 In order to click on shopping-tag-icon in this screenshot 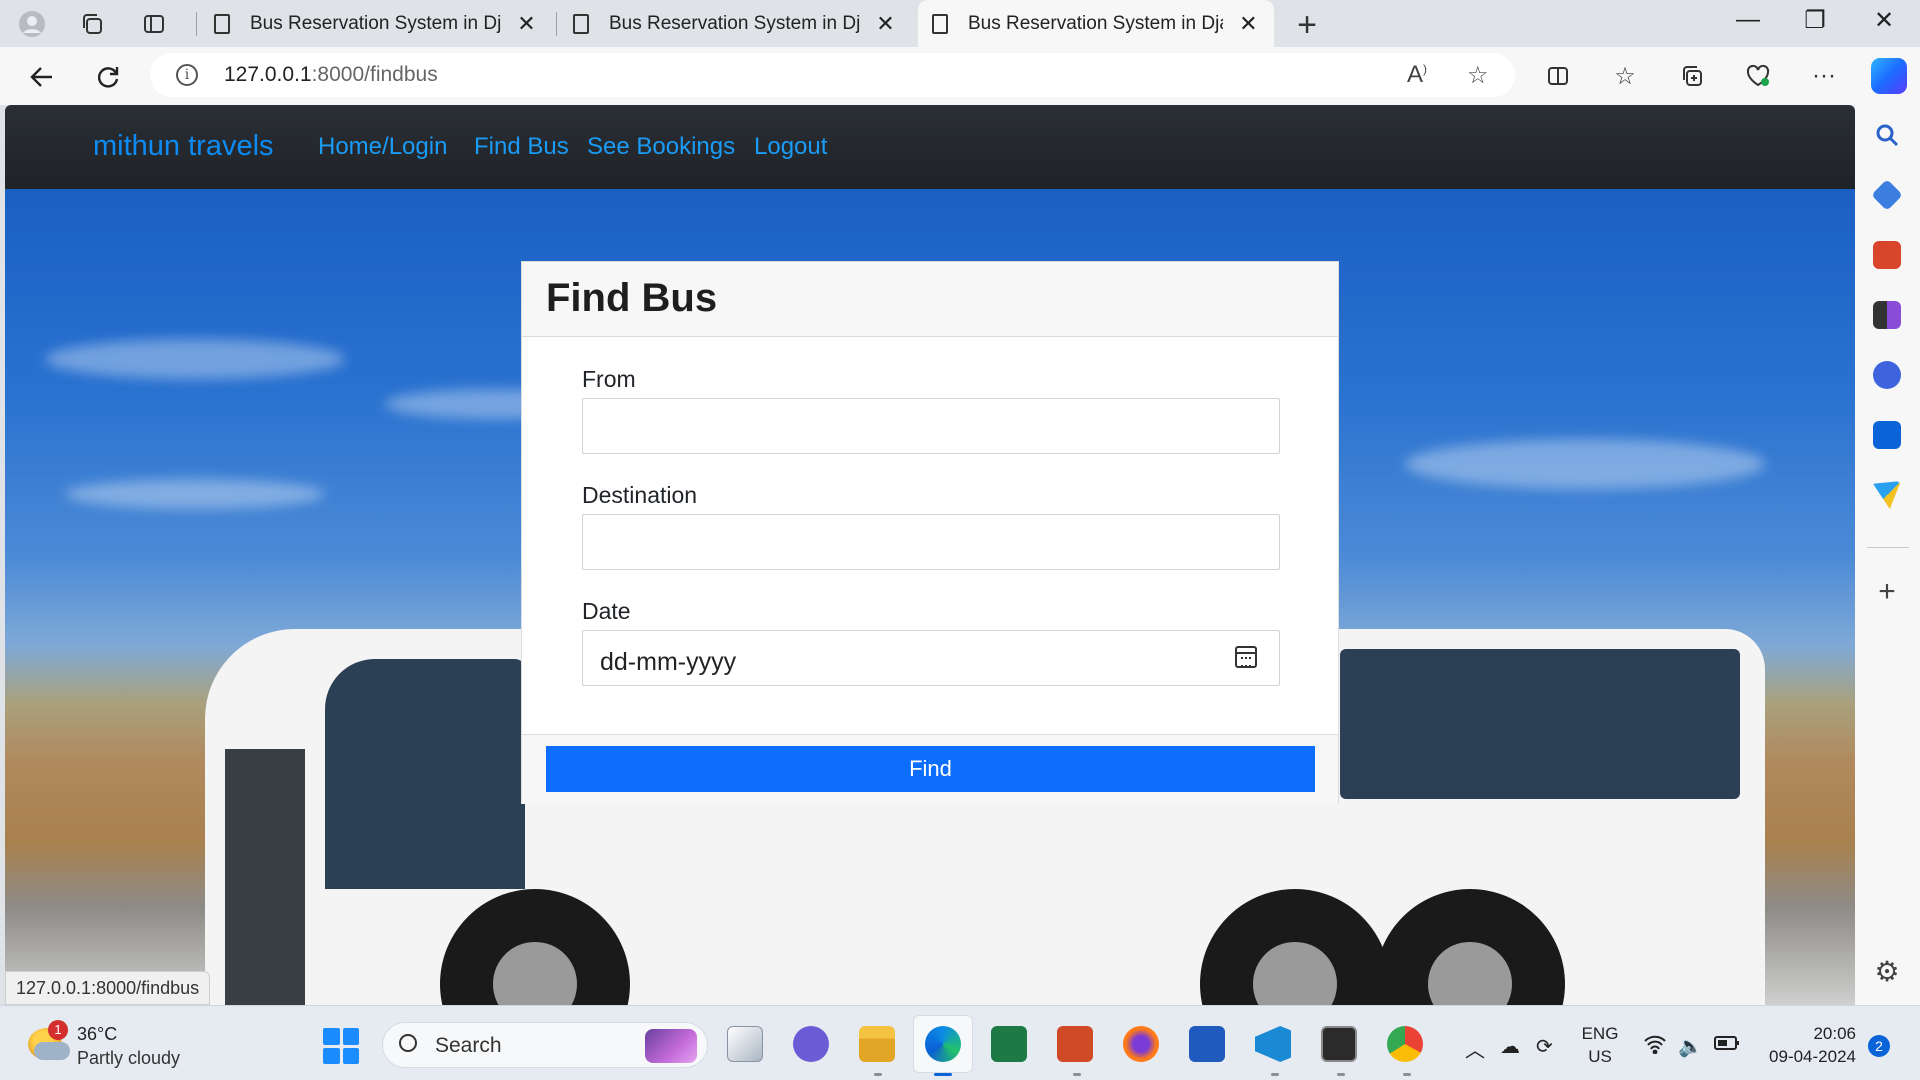, I will do `click(1887, 195)`.